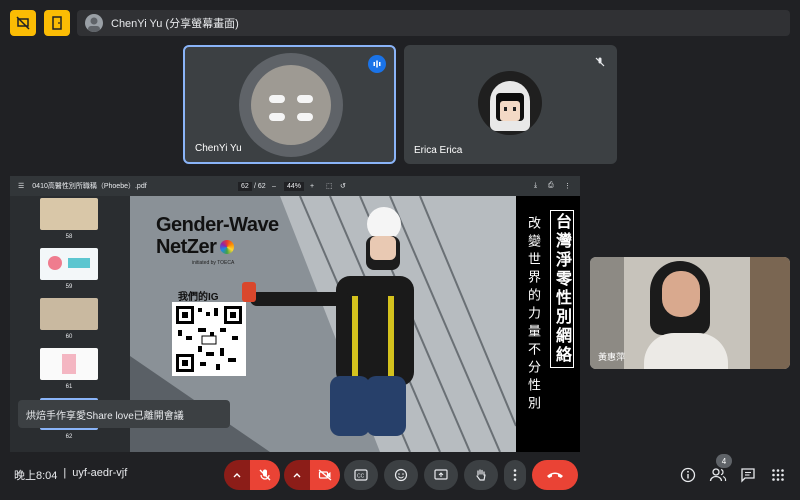  I want to click on qr-code-icon, so click(209, 339).